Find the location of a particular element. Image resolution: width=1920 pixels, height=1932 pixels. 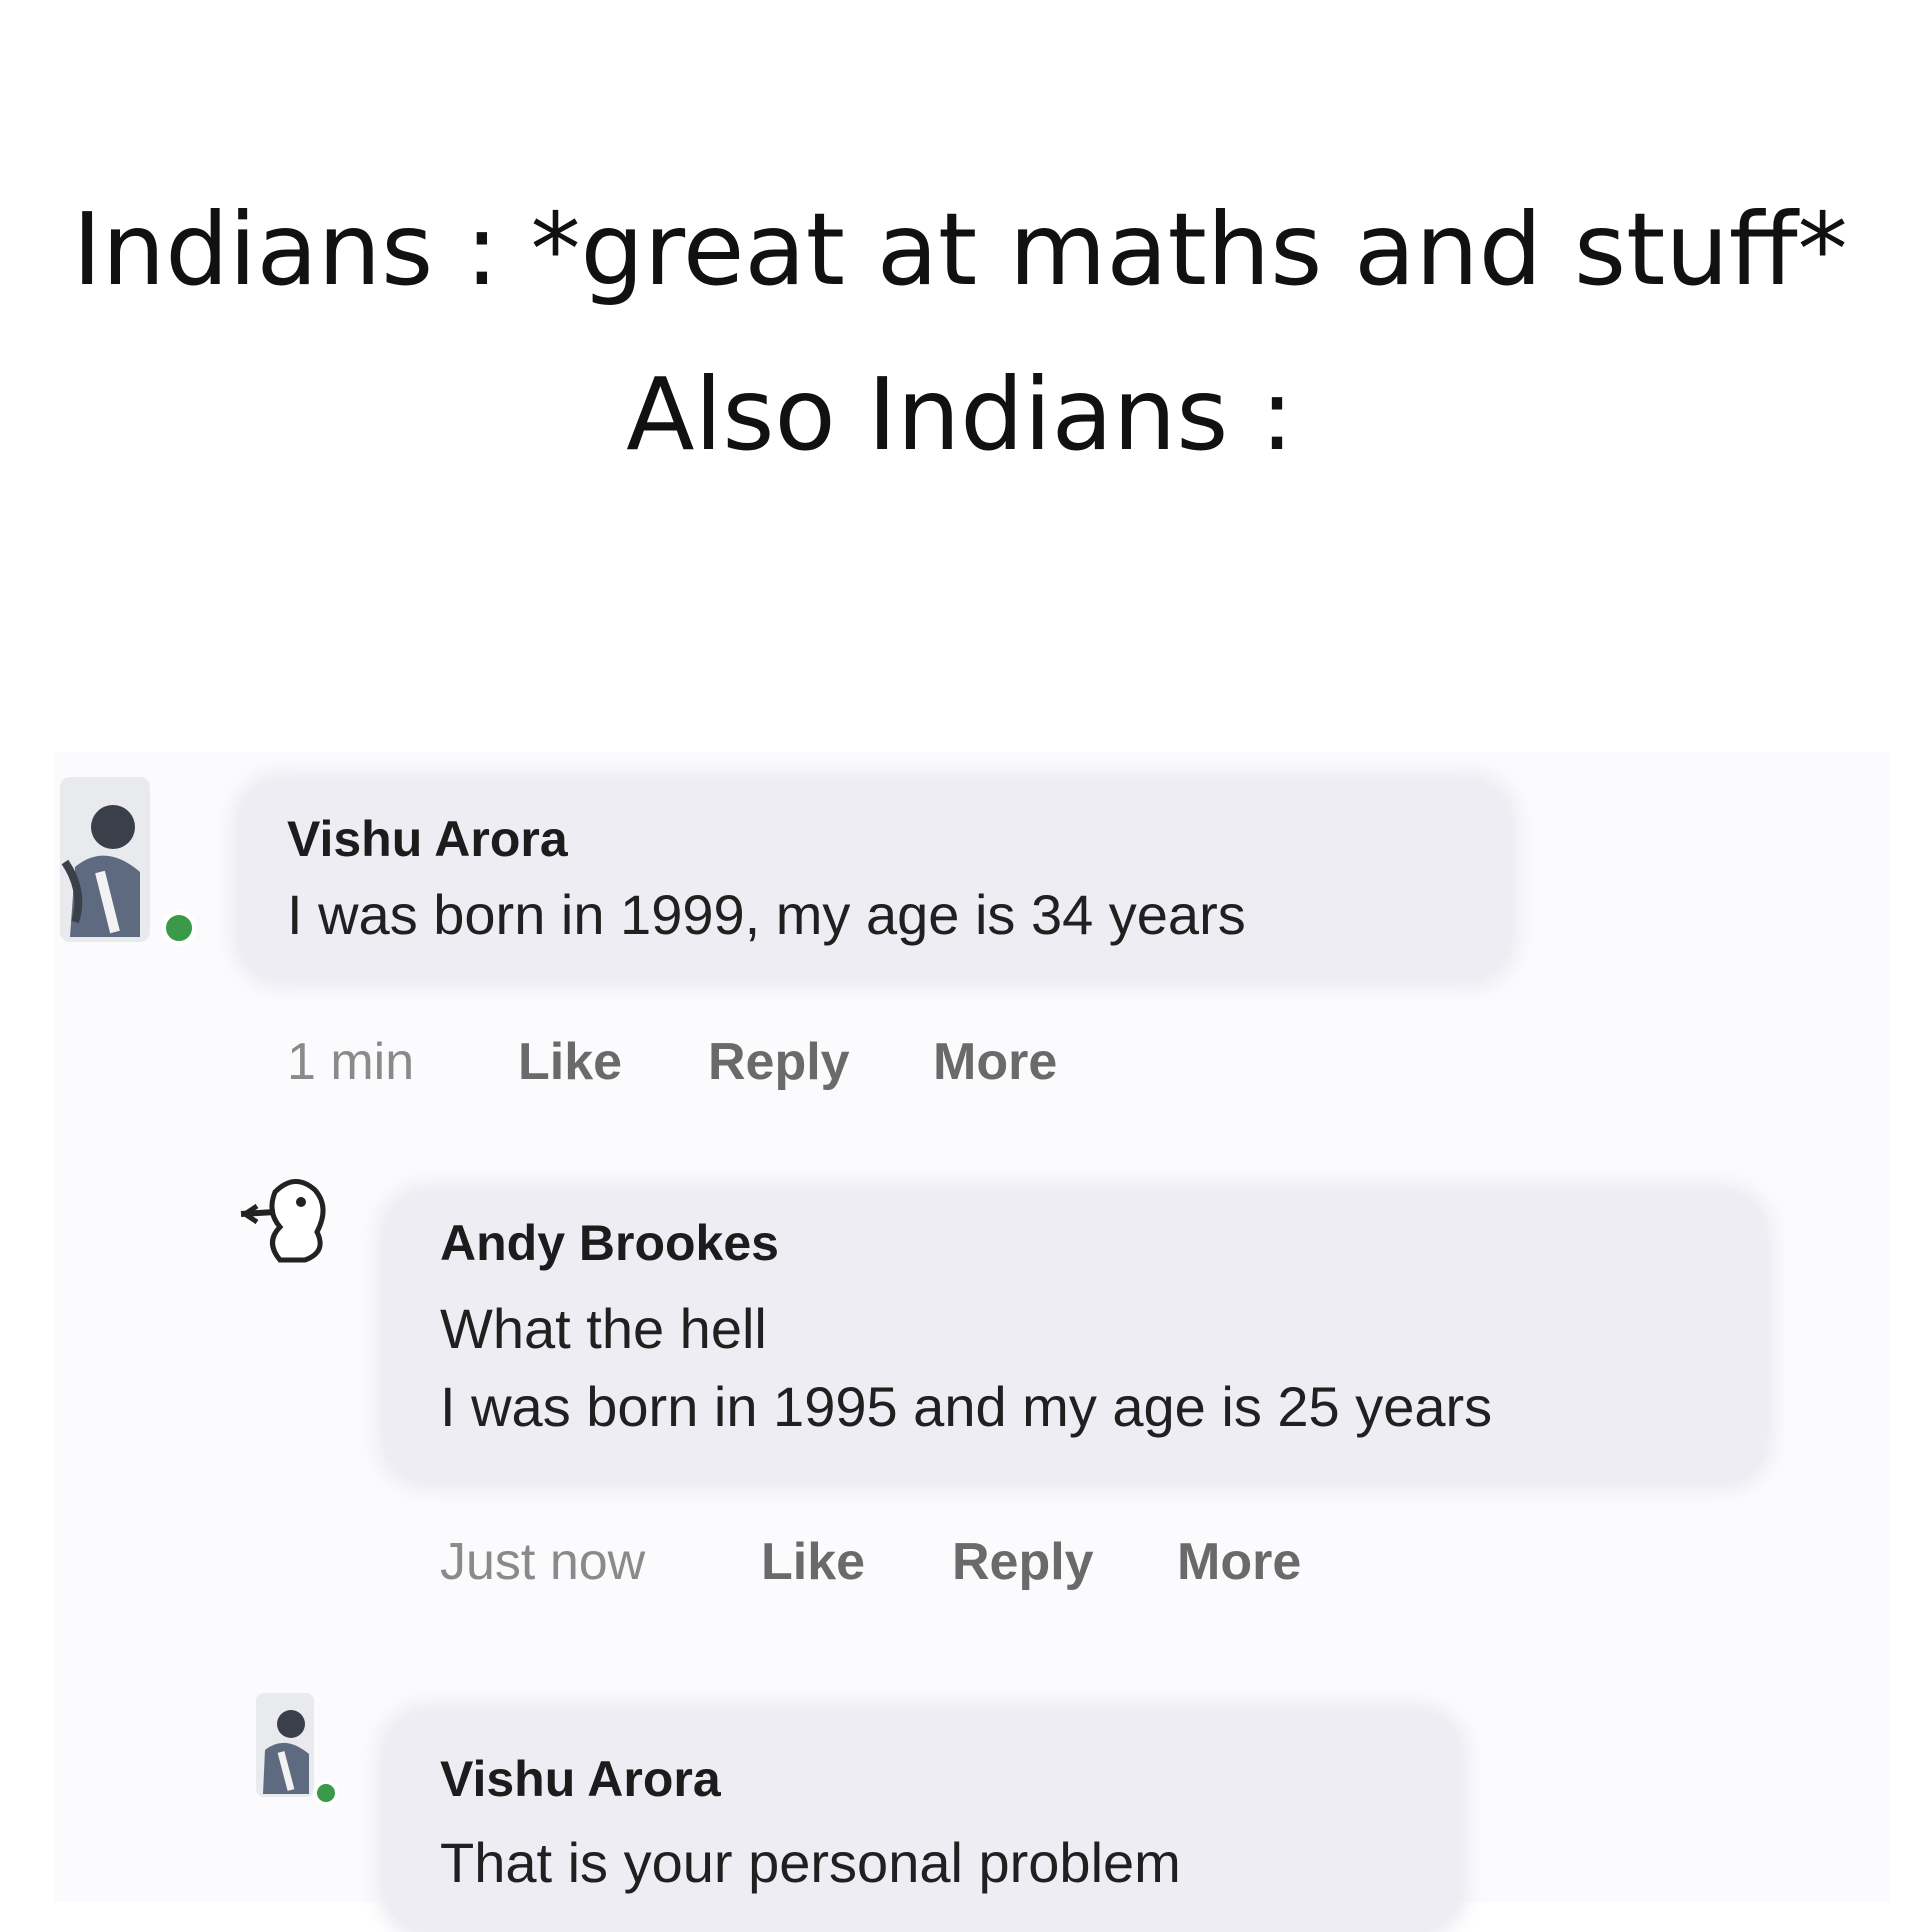

avatar-andy-icon is located at coordinates (290, 1222).